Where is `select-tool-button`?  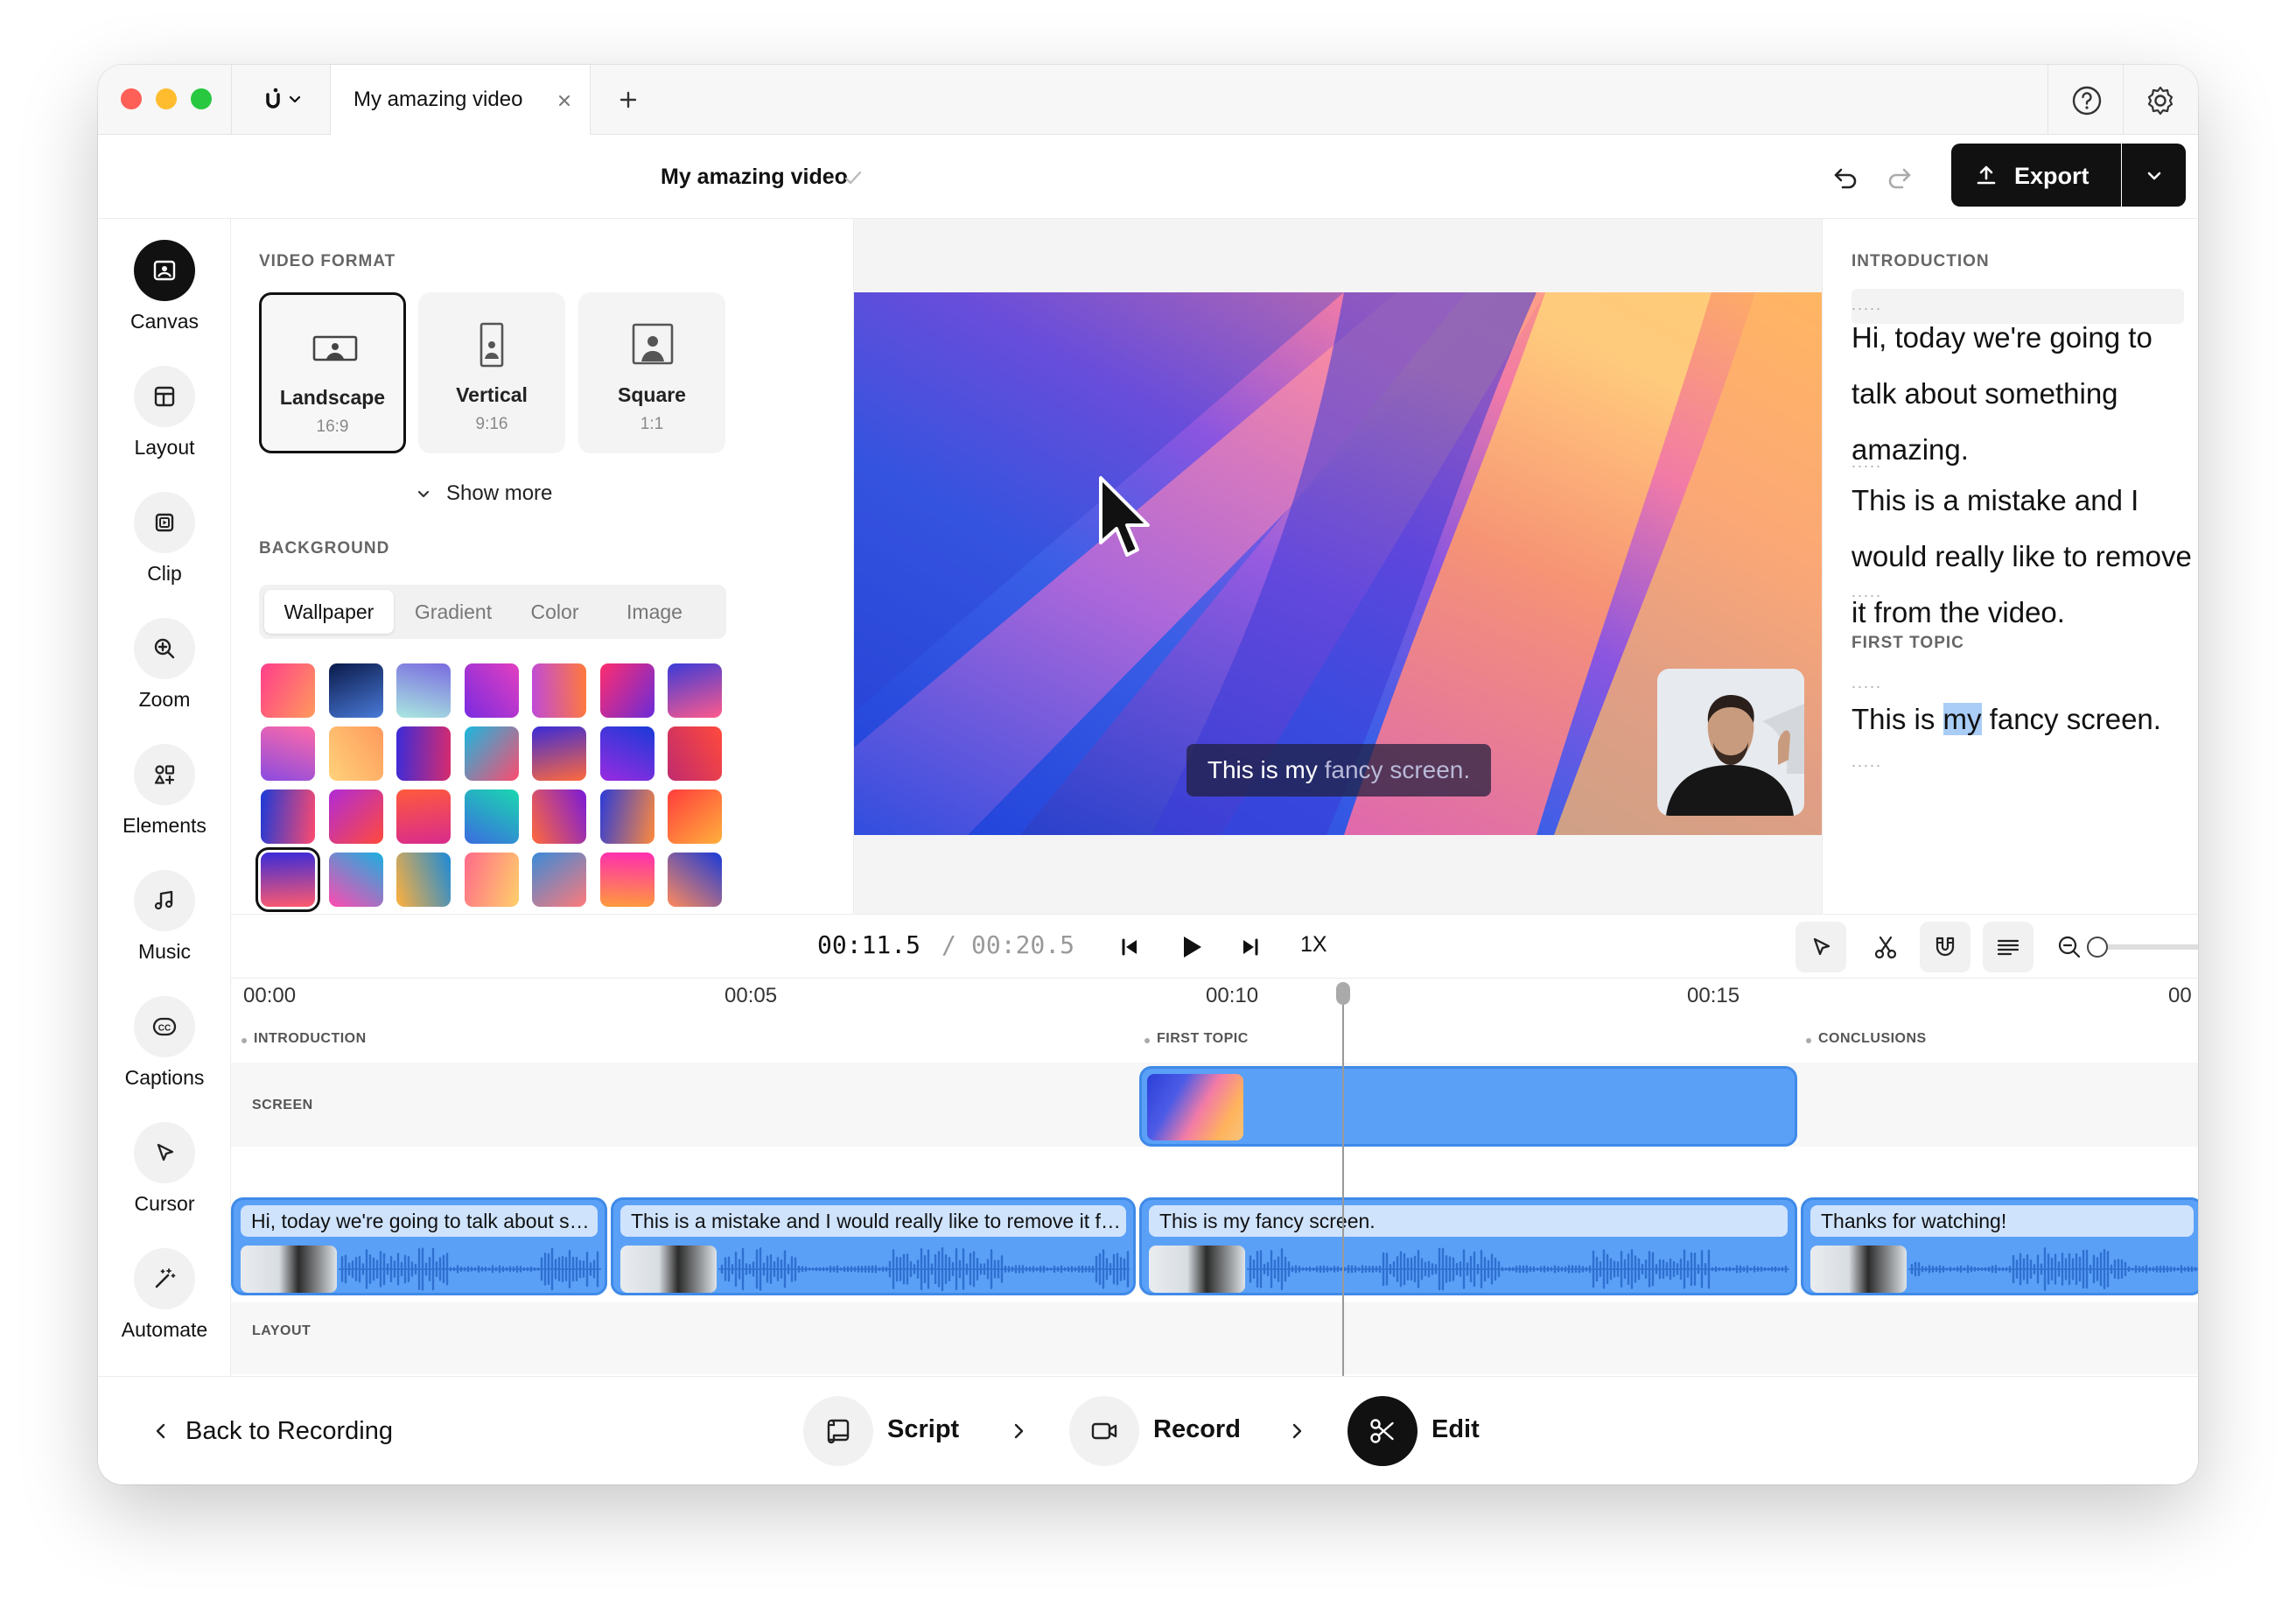
select-tool-button is located at coordinates (1821, 947).